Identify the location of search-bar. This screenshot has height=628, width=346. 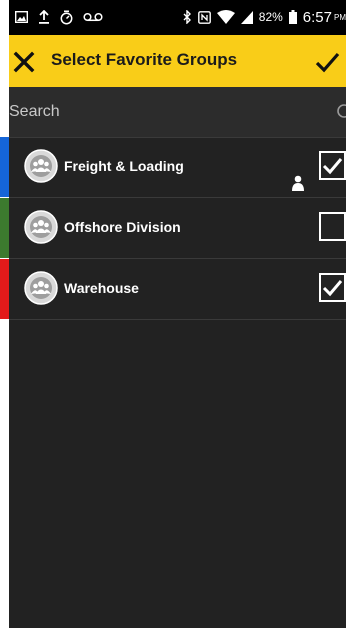
(177, 112).